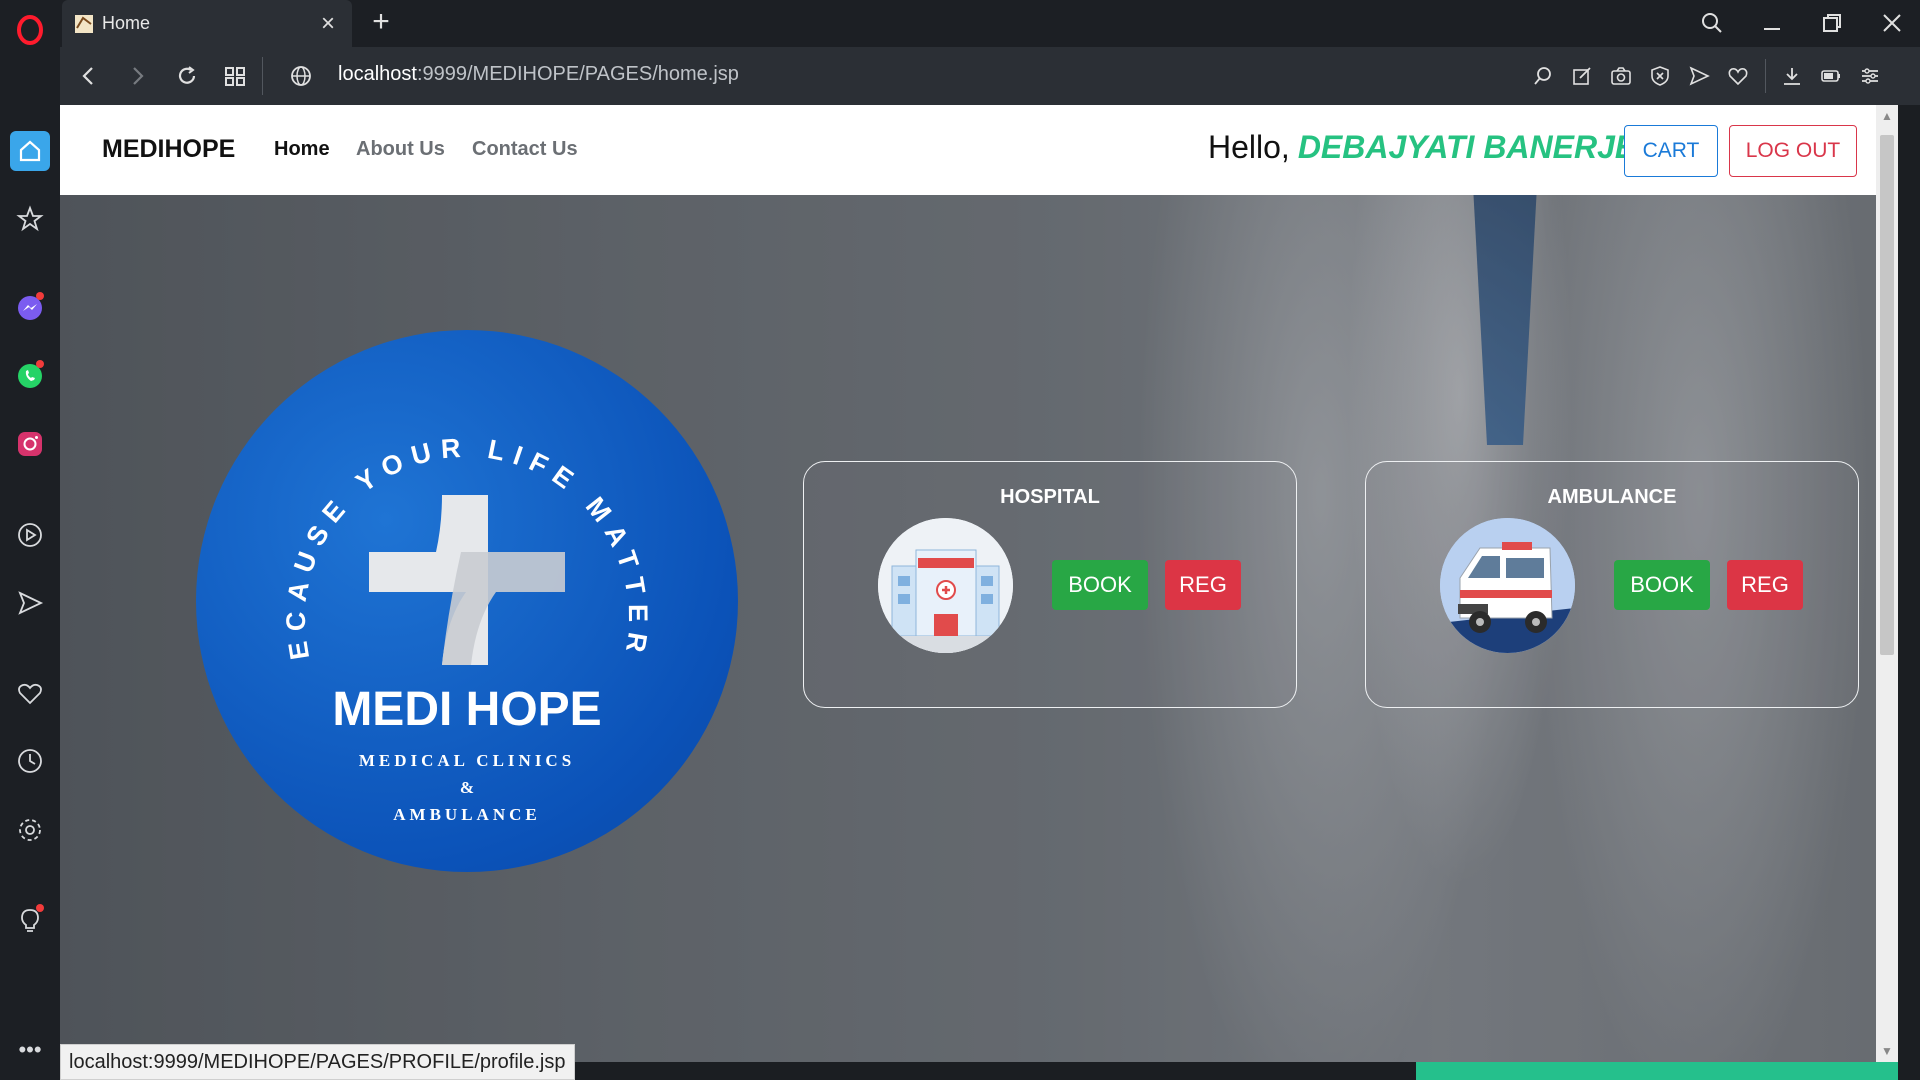 The height and width of the screenshot is (1080, 1920). Describe the element at coordinates (1831, 76) in the screenshot. I see `battery-icon` at that location.